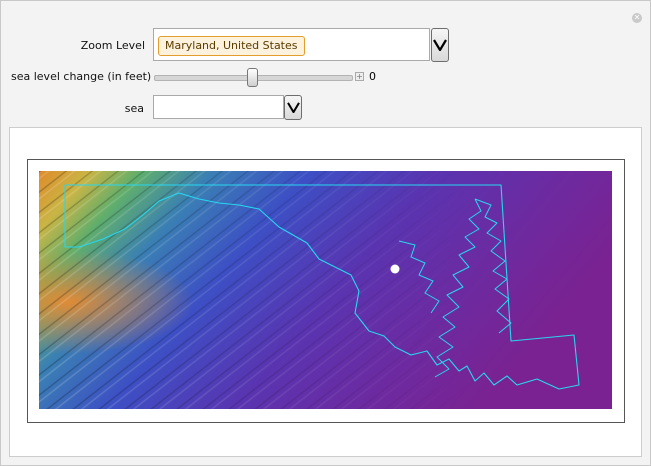 The width and height of the screenshot is (651, 466). Describe the element at coordinates (231, 46) in the screenshot. I see `zoom-level-token: Maryland, United States` at that location.